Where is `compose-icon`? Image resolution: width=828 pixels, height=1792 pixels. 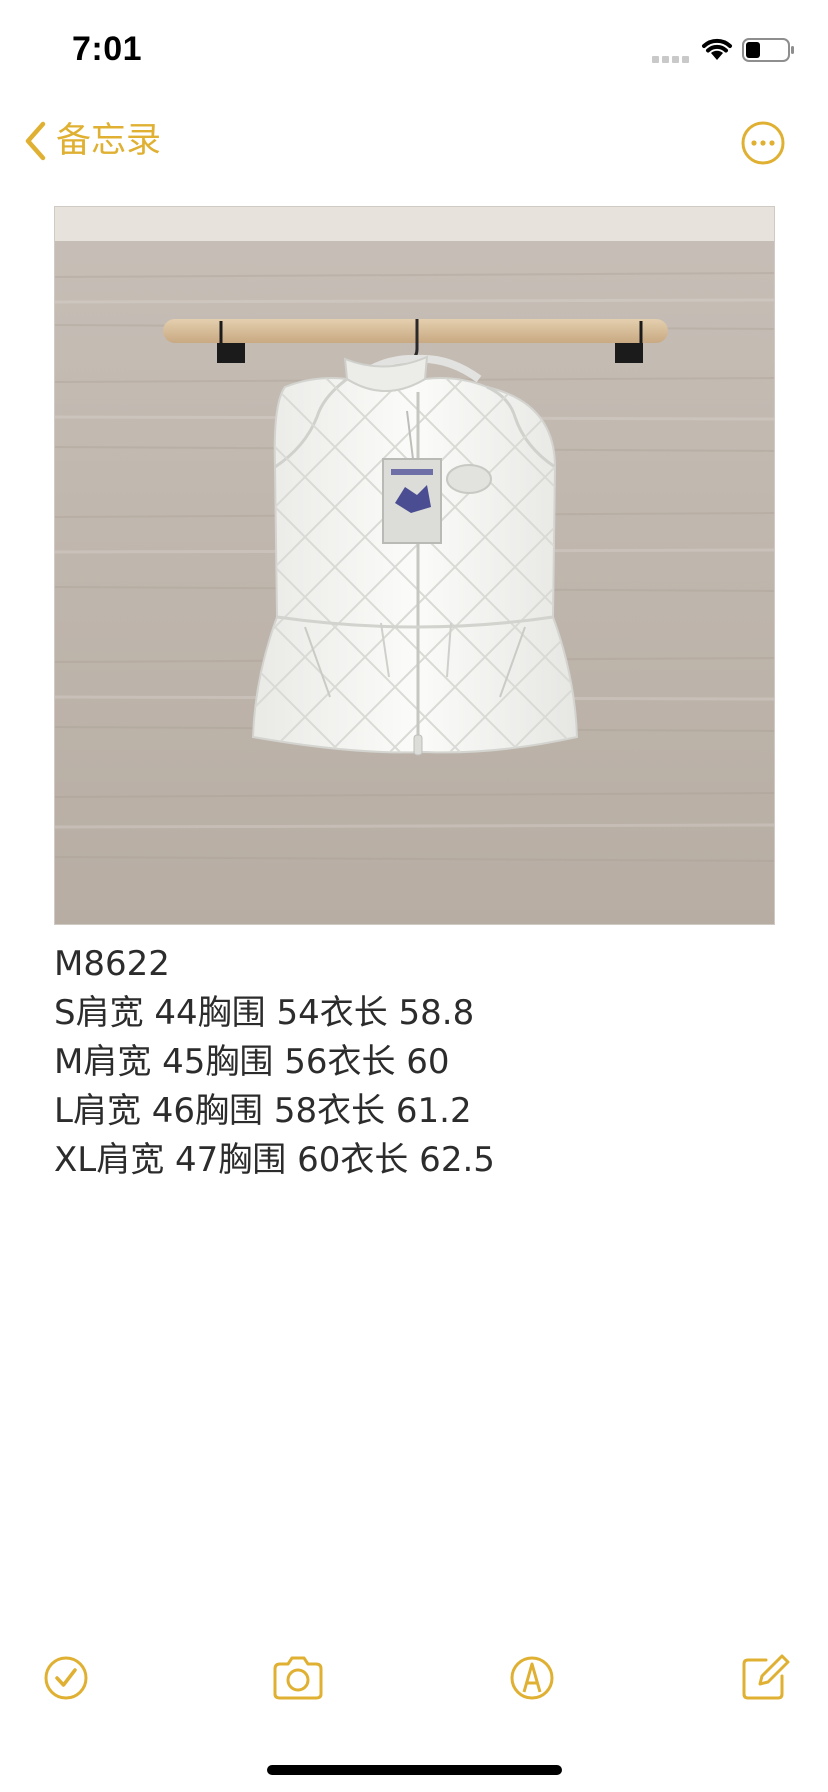
compose-icon is located at coordinates (764, 1678).